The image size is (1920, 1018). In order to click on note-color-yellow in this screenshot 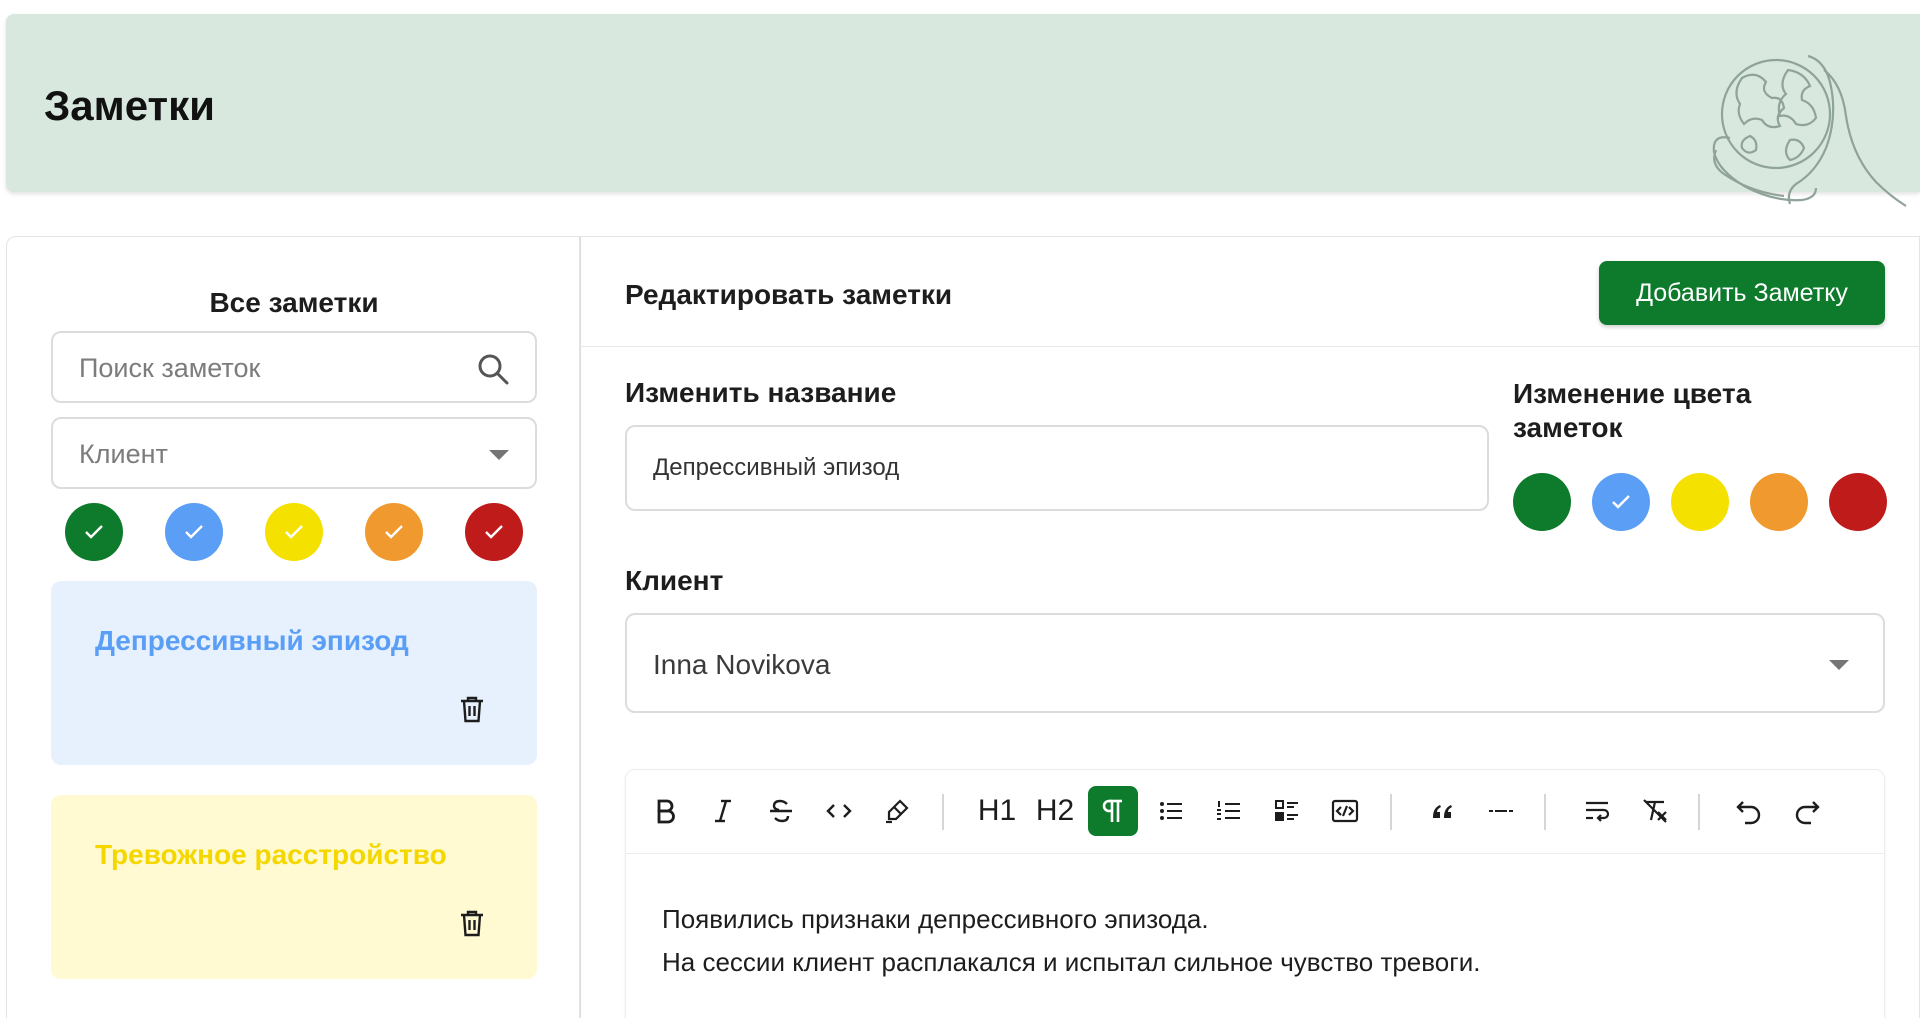, I will do `click(1700, 502)`.